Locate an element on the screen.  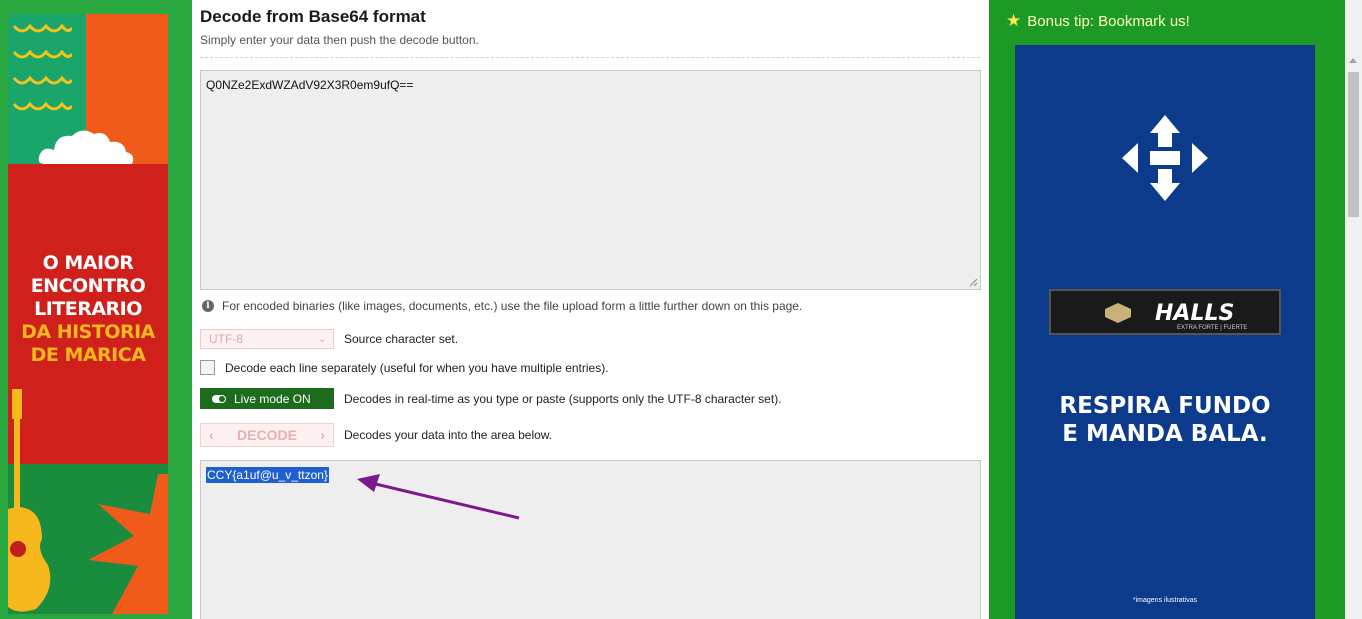
charset-row: UTF-8 ⌄ Source character set. is located at coordinates (329, 339).